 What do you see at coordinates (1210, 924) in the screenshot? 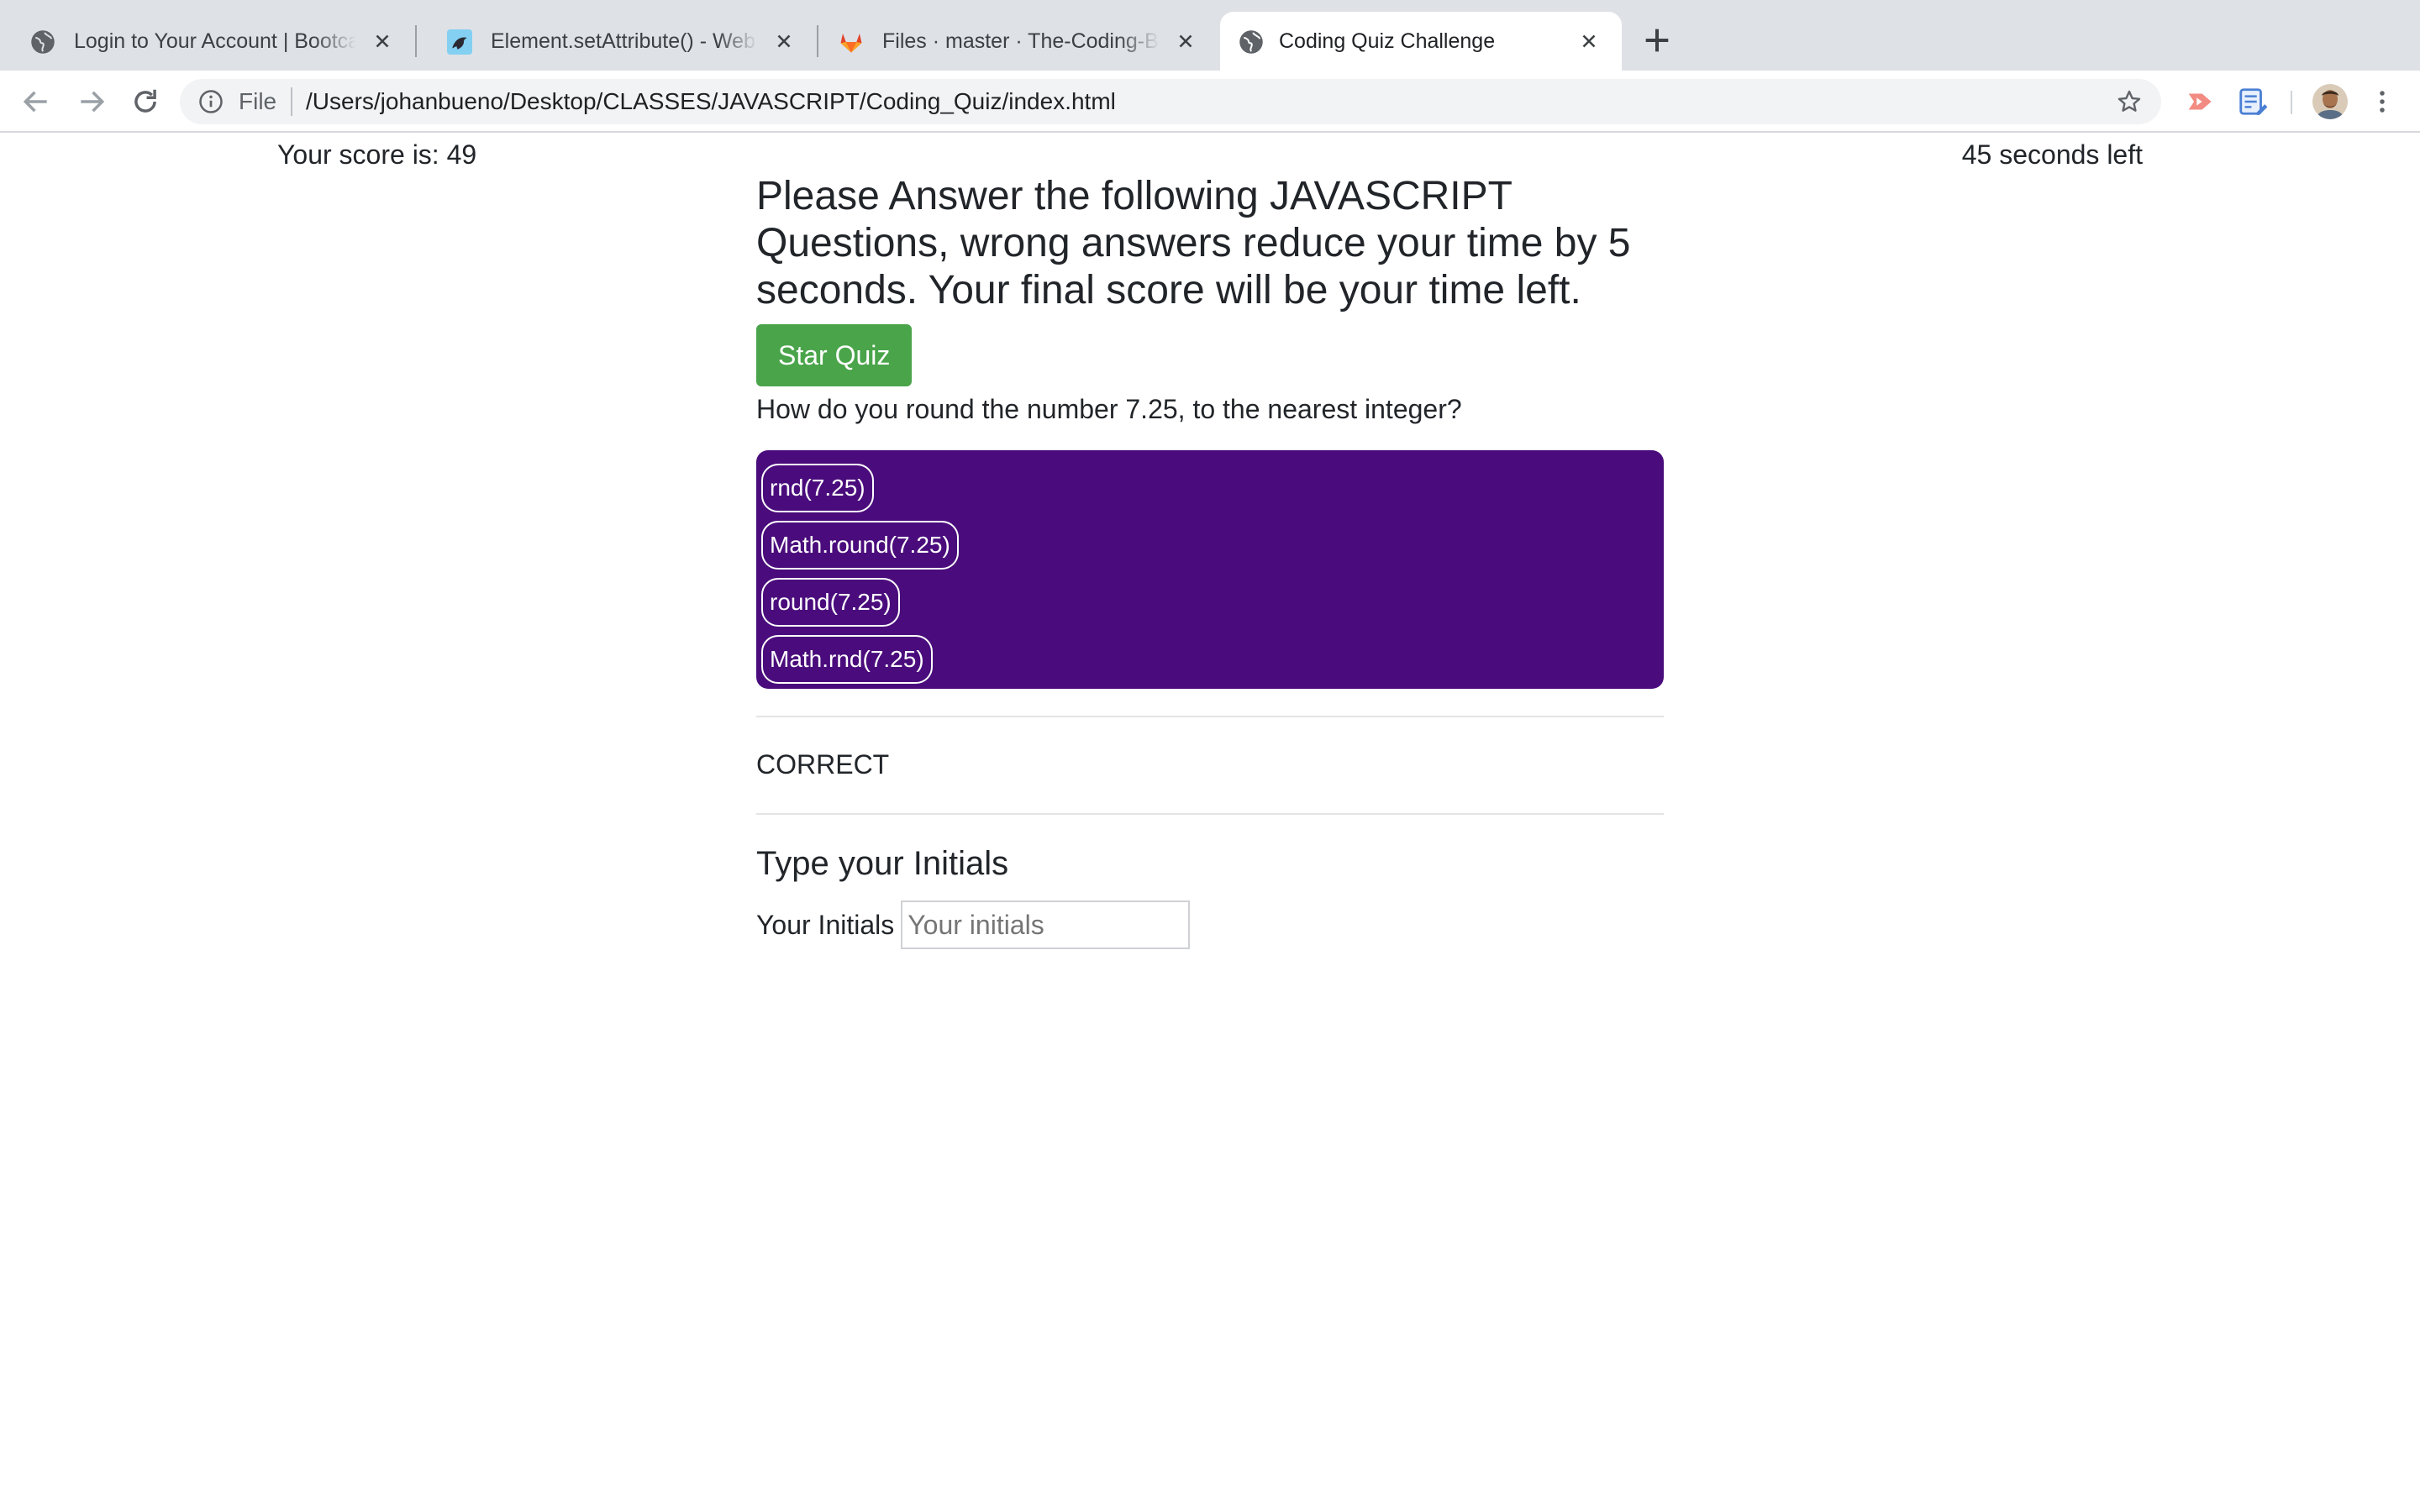
I see `initials-form: Your Initials` at bounding box center [1210, 924].